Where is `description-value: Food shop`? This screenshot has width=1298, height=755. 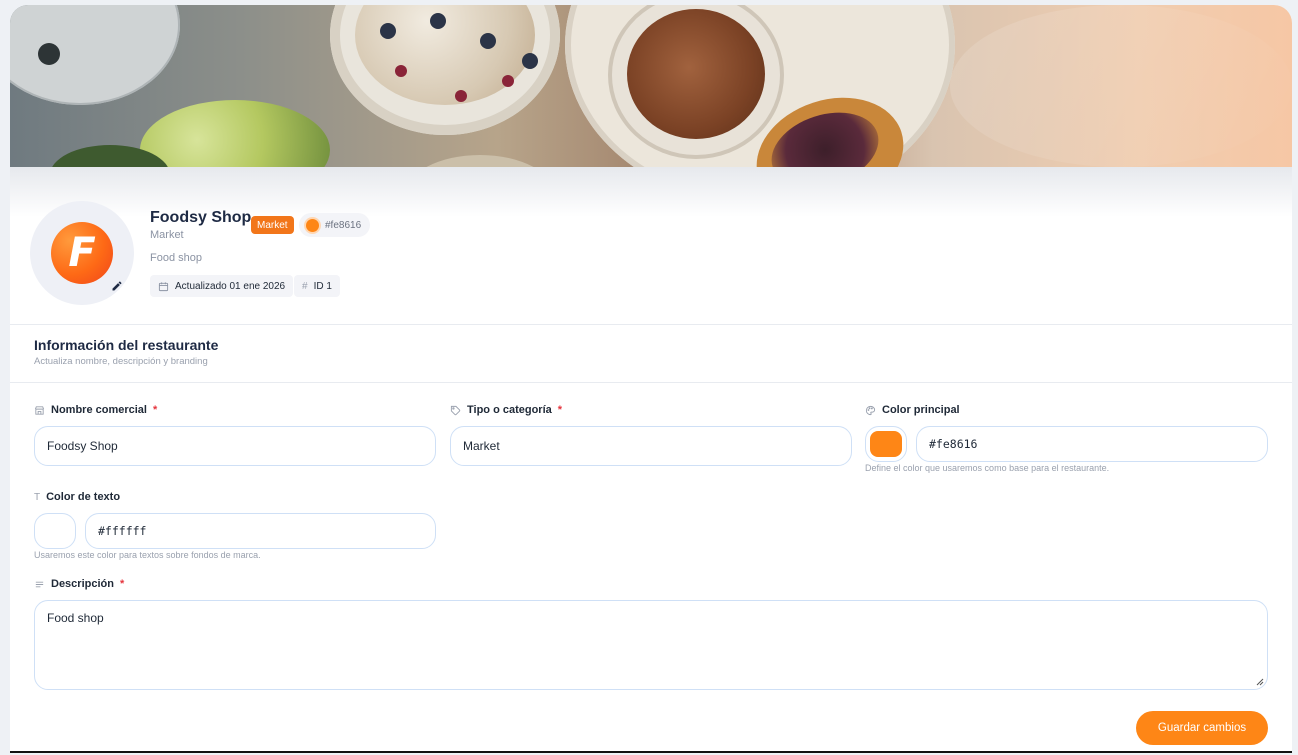 description-value: Food shop is located at coordinates (75, 618).